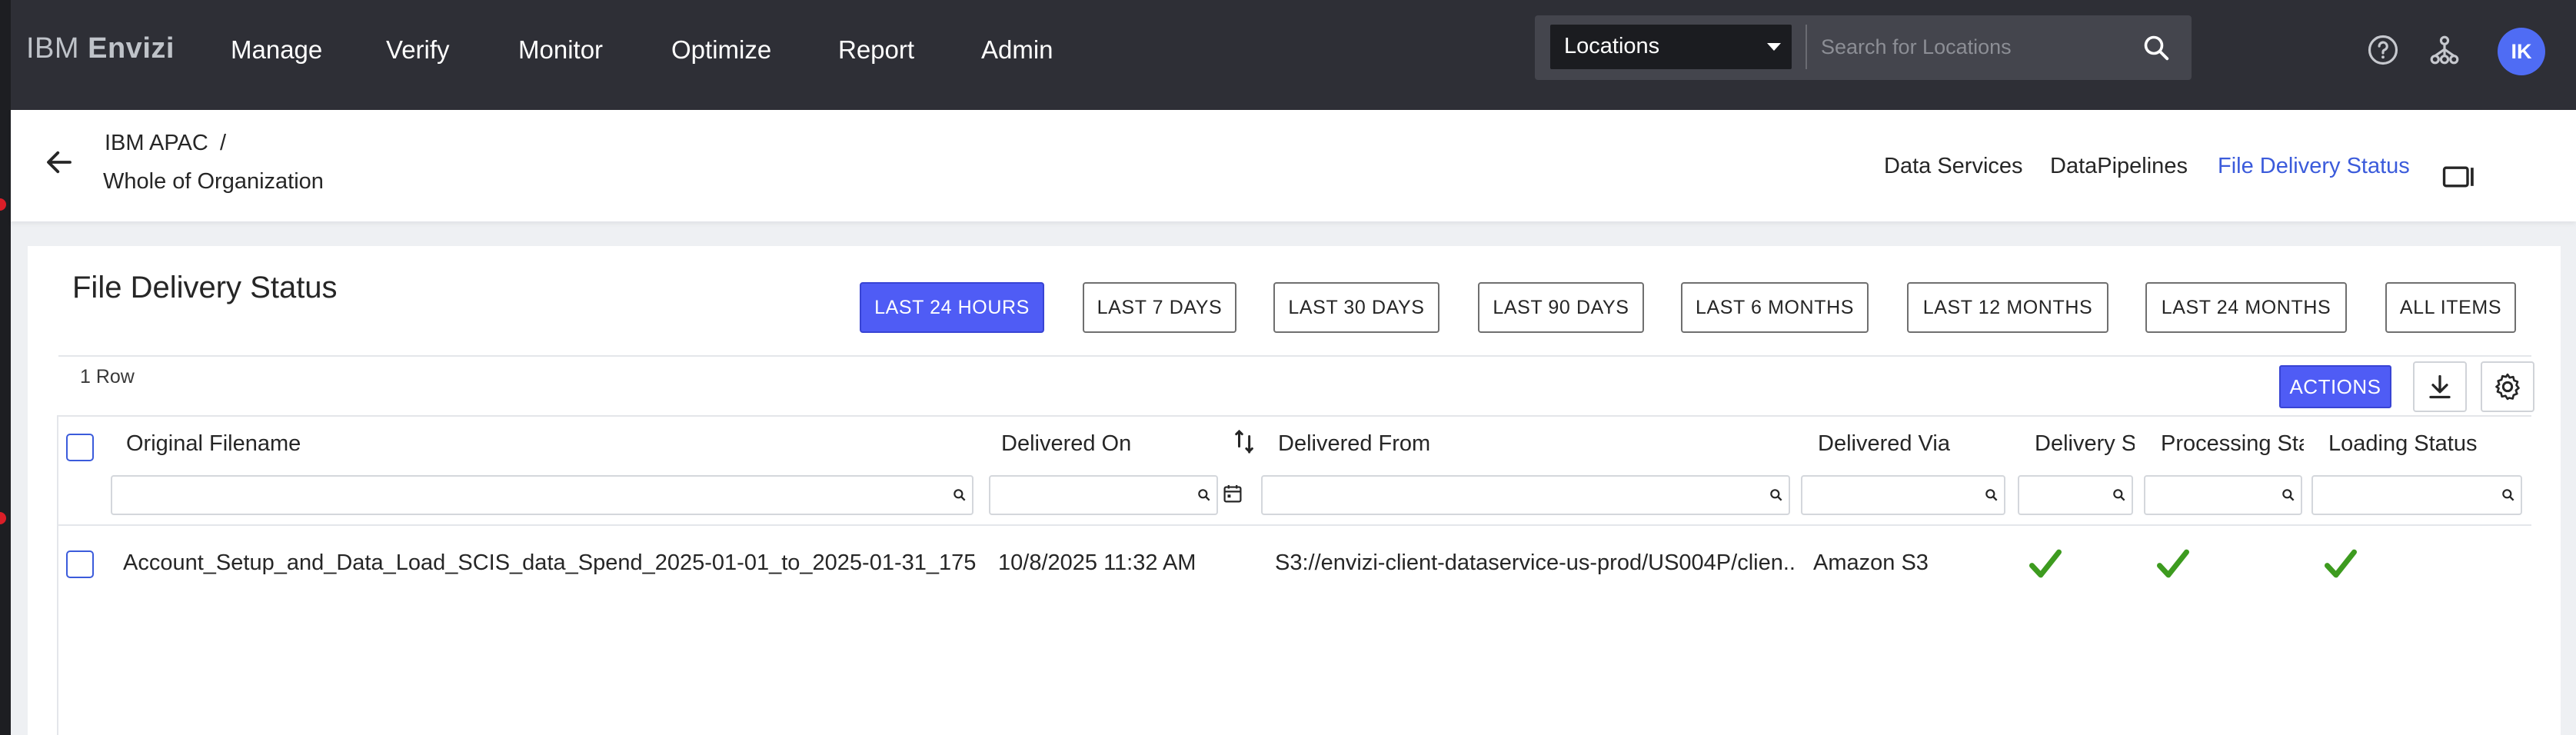  I want to click on col-delivered-on: Delivered On, so click(1108, 444).